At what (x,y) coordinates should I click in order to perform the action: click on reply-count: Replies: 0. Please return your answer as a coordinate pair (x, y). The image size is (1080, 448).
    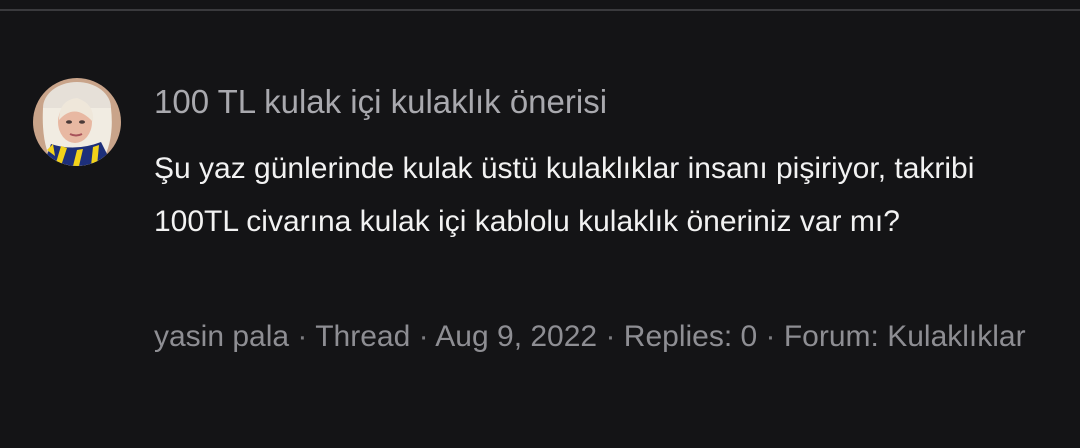
    Looking at the image, I should click on (690, 336).